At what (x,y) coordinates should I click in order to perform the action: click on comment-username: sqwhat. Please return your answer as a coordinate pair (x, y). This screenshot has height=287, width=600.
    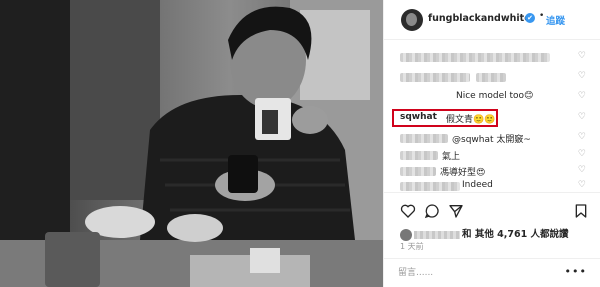
    Looking at the image, I should click on (418, 117).